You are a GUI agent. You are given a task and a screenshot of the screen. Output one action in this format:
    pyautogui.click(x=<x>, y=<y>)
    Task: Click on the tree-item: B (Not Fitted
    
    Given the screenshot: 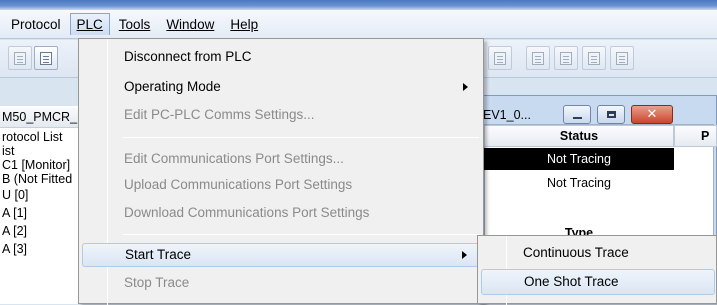 What is the action you would take?
    pyautogui.click(x=37, y=179)
    